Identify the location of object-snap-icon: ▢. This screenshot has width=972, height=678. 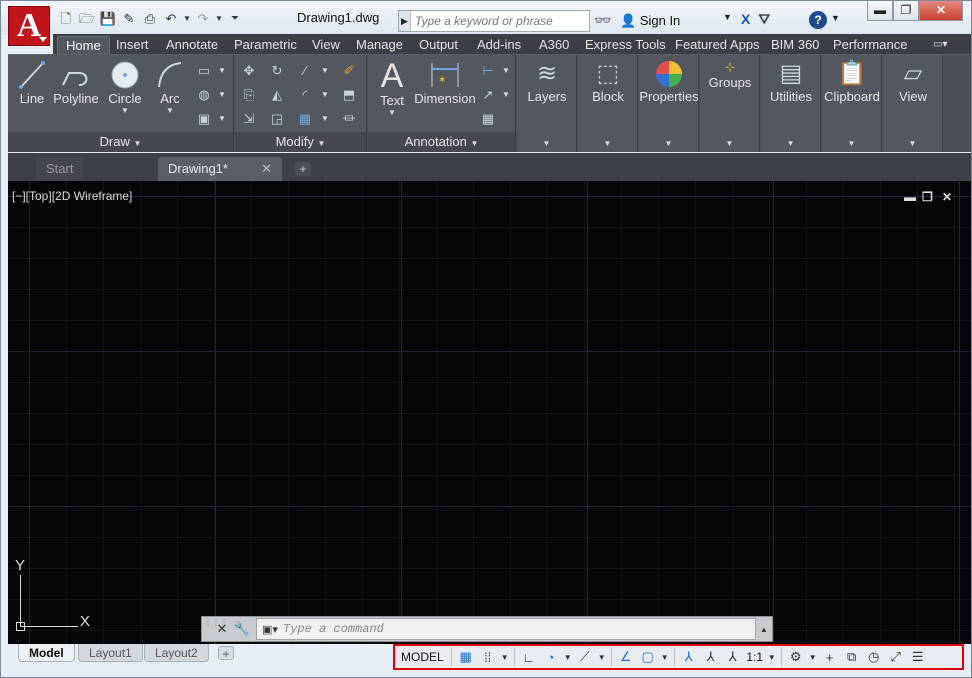
(648, 657).